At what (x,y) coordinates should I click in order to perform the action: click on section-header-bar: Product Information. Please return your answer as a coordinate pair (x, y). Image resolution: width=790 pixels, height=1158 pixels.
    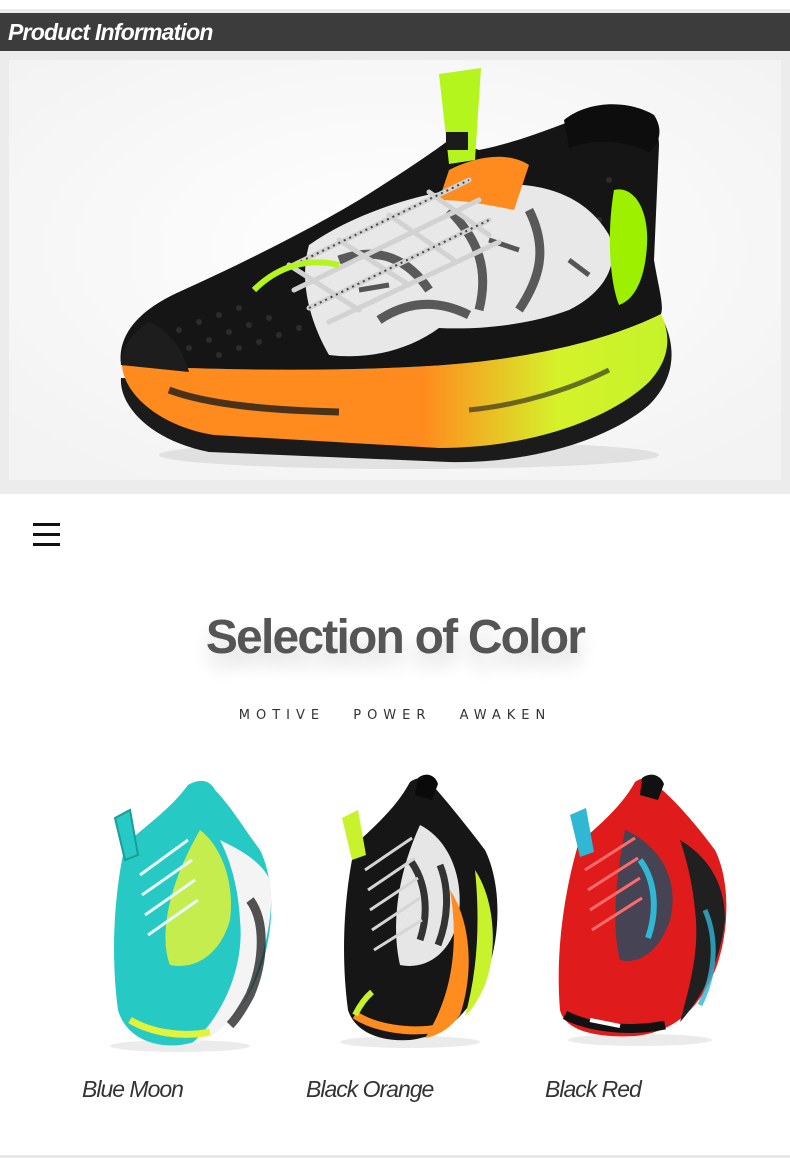
    Looking at the image, I should click on (395, 32).